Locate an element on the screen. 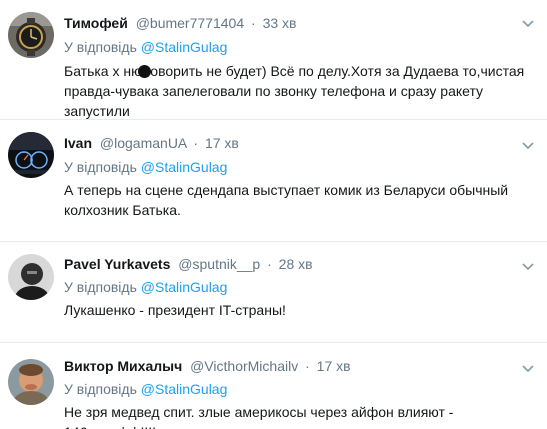 This screenshot has width=547, height=429. person-color-avatar-icon is located at coordinates (31, 382).